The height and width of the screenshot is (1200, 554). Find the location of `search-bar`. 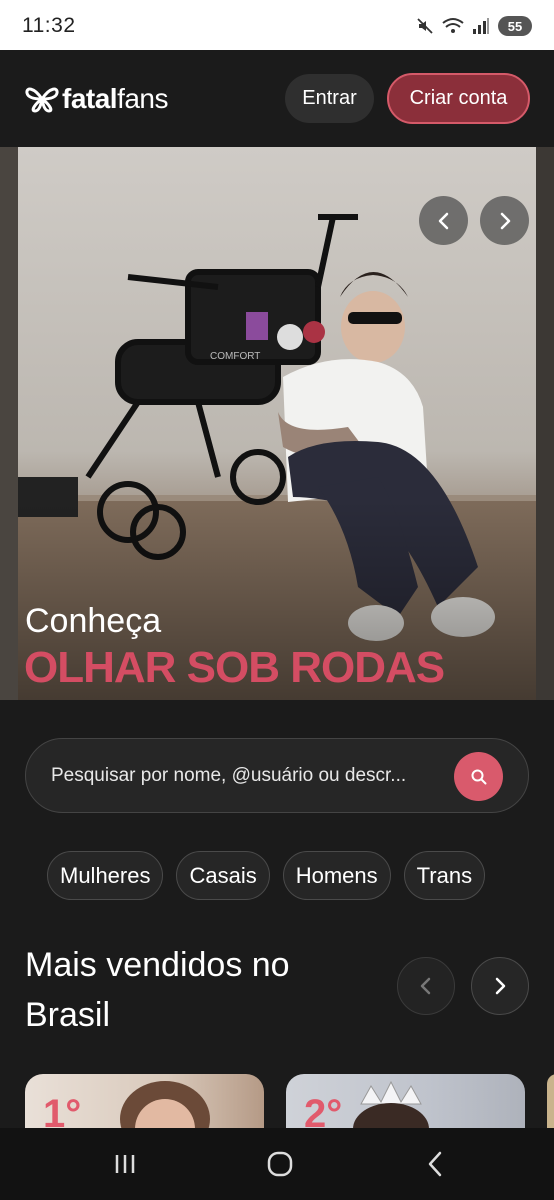

search-bar is located at coordinates (277, 775).